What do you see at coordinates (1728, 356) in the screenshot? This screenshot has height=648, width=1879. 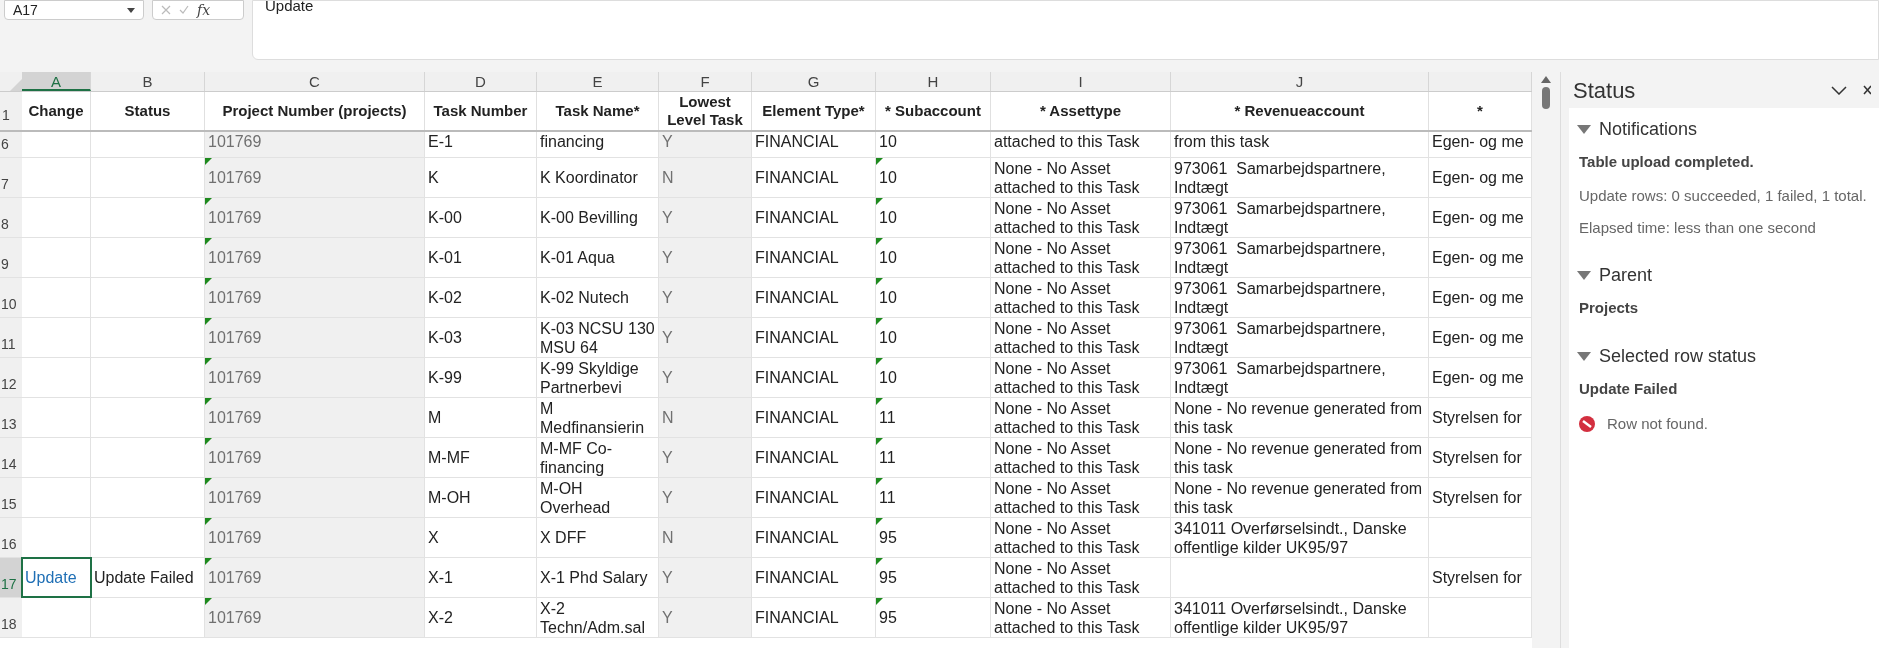 I see `section-header: Selected row status` at bounding box center [1728, 356].